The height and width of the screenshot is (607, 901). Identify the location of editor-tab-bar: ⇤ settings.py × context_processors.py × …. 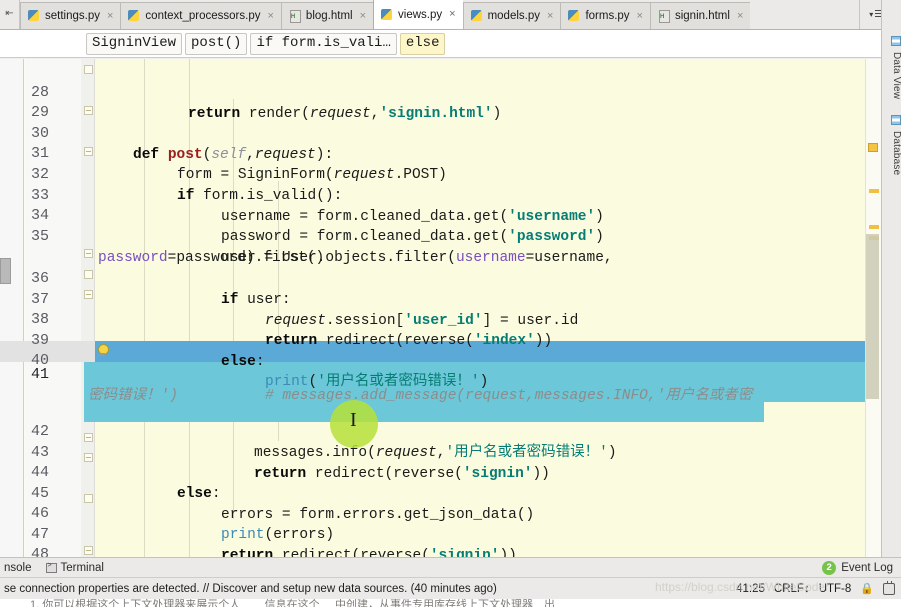
(450, 15).